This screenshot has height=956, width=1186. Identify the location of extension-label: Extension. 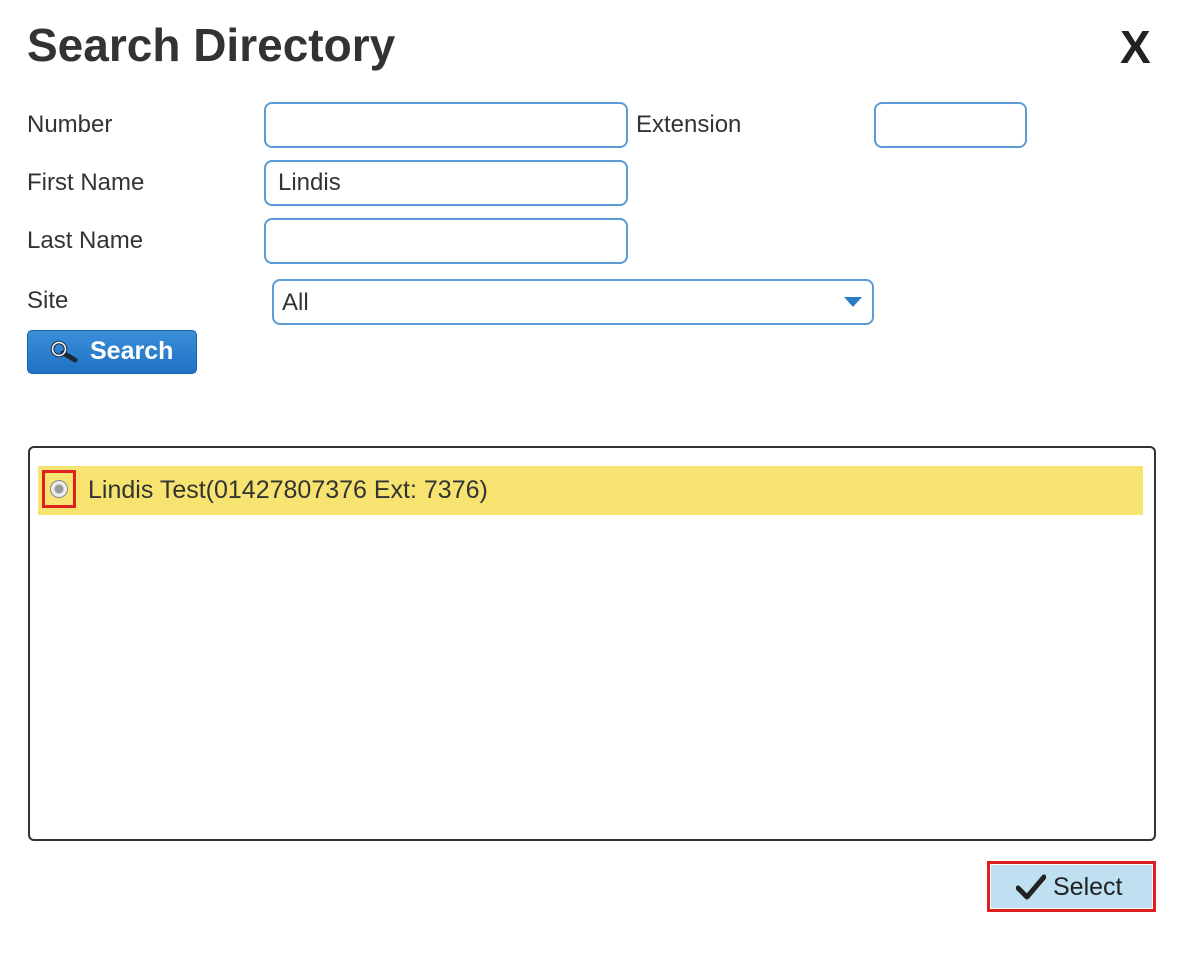
(689, 124).